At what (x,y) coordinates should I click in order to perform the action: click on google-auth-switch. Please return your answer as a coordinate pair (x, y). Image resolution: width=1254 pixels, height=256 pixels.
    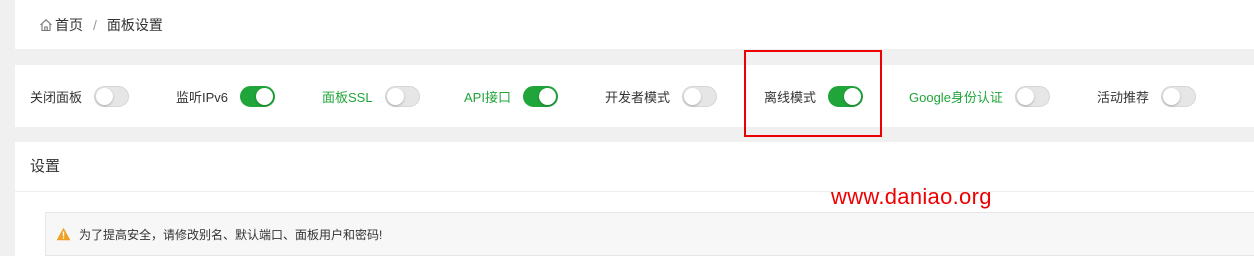
    Looking at the image, I should click on (1032, 96).